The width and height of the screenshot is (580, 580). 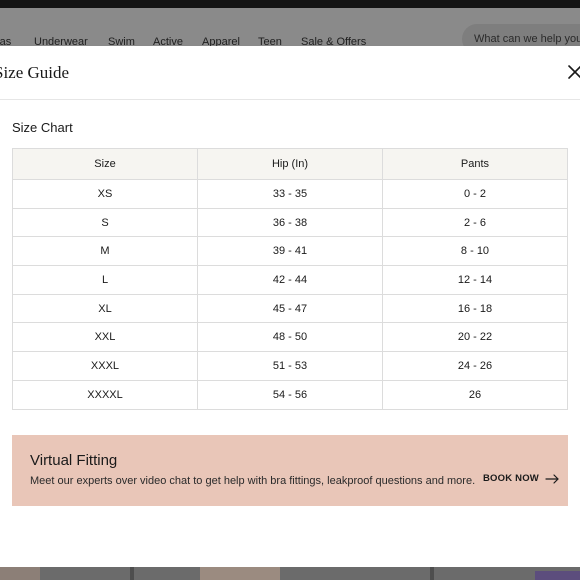 What do you see at coordinates (35, 72) in the screenshot?
I see `modal-title: Size Guide` at bounding box center [35, 72].